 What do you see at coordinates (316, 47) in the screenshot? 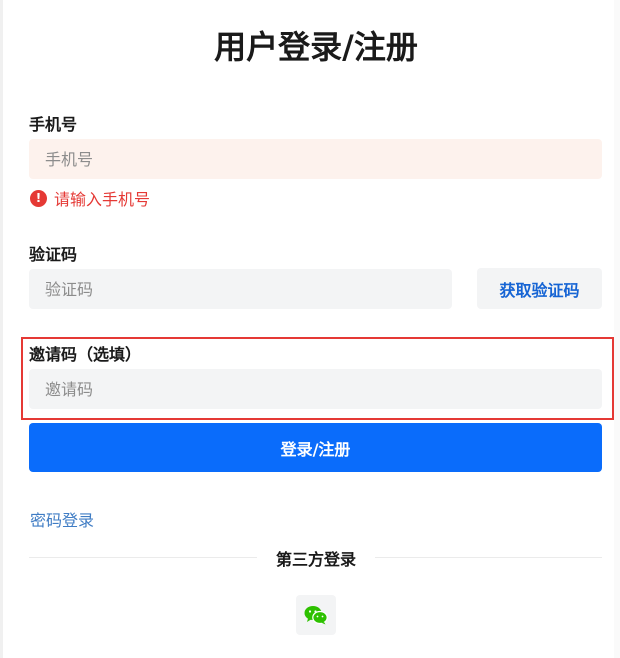
I see `page-title: 用户登录/注册` at bounding box center [316, 47].